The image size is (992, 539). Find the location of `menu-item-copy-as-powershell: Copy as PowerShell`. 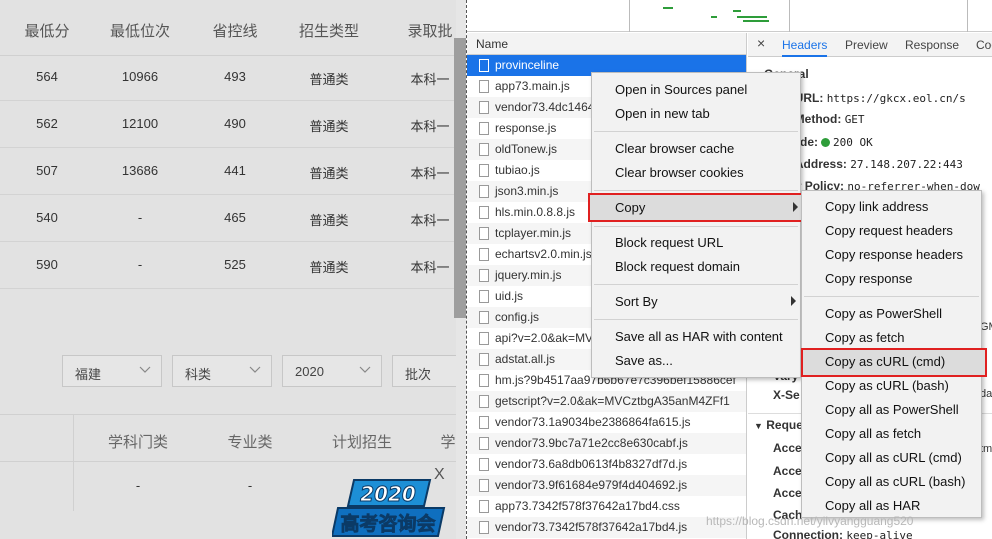

menu-item-copy-as-powershell: Copy as PowerShell is located at coordinates (891, 314).